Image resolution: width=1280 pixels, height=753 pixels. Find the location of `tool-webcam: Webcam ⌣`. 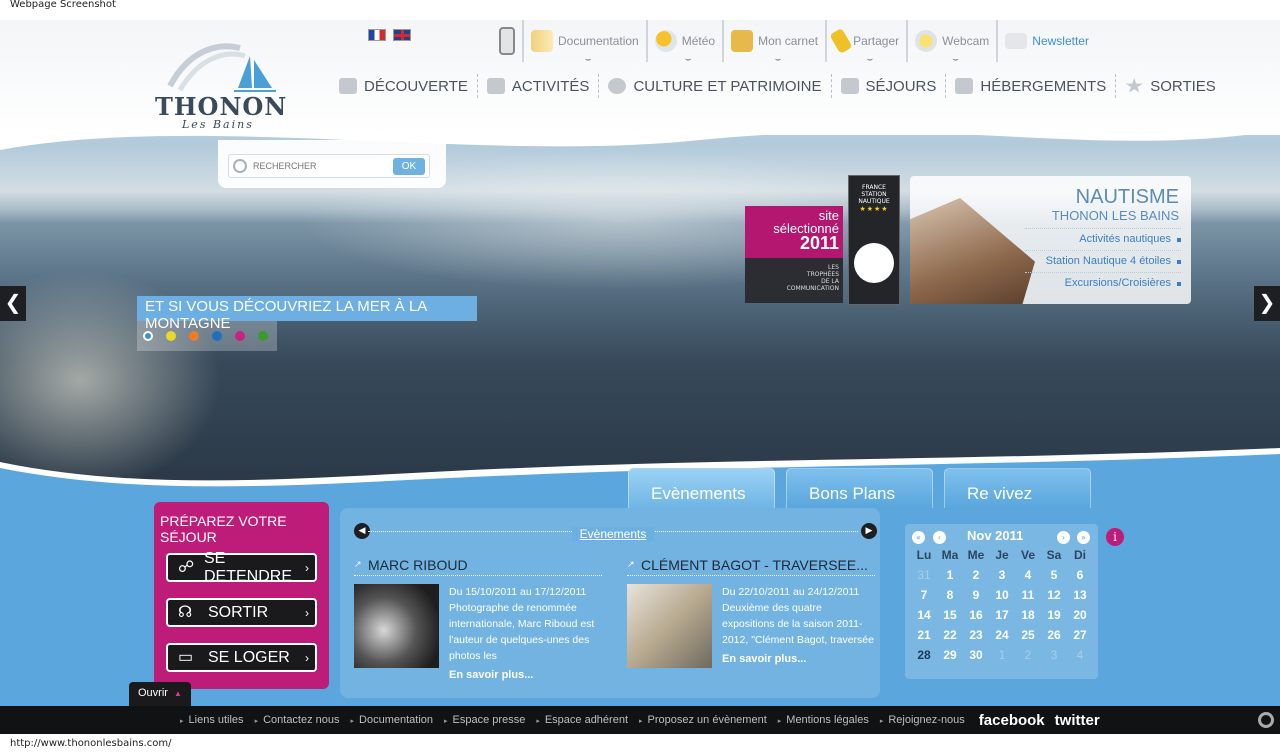

tool-webcam: Webcam ⌣ is located at coordinates (951, 42).